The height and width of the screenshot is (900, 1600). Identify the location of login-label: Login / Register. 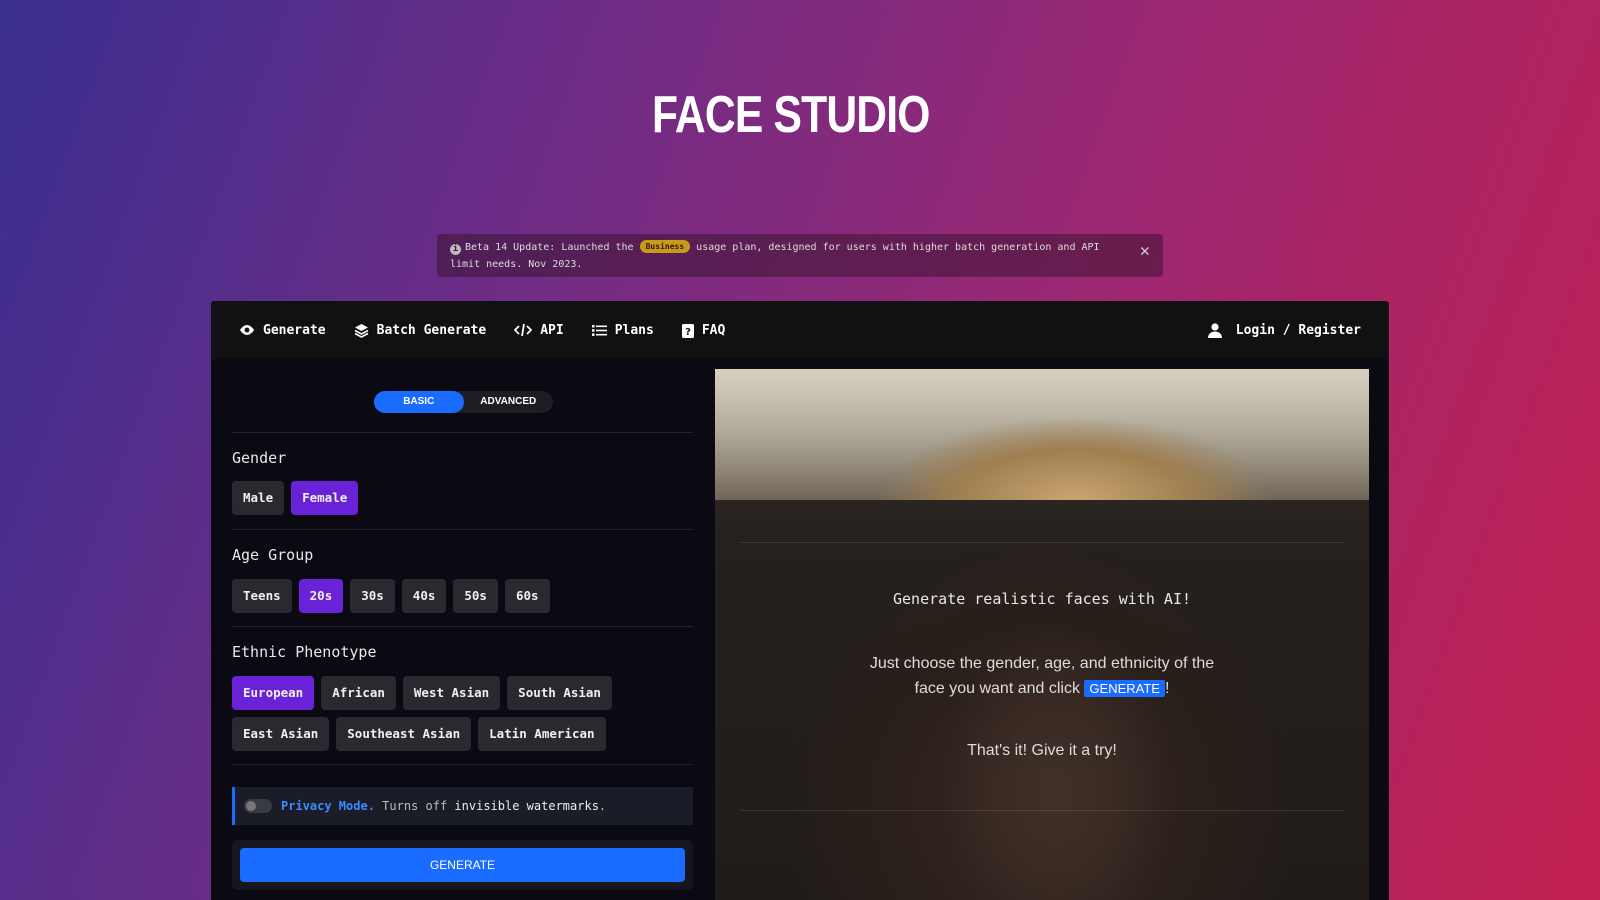
(1298, 330).